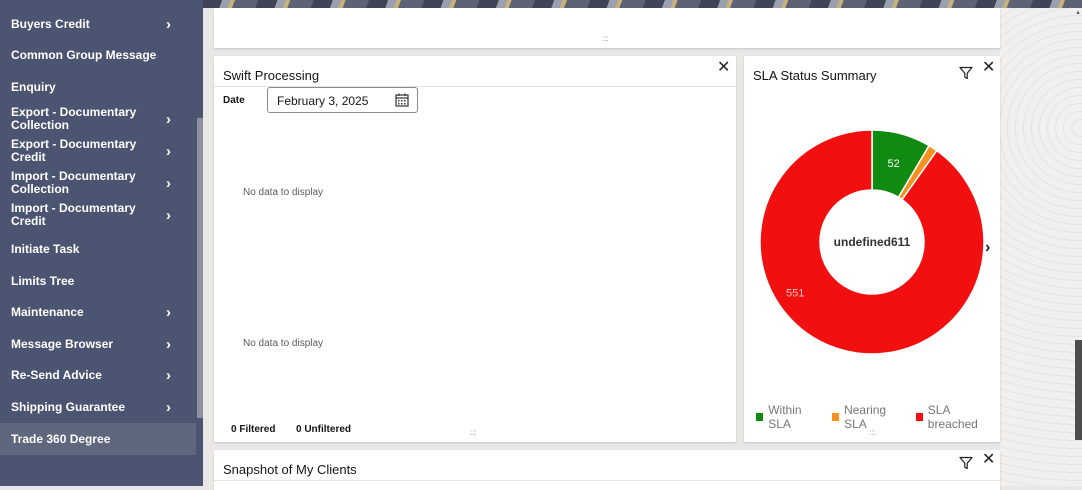 The height and width of the screenshot is (490, 1082). What do you see at coordinates (952, 417) in the screenshot?
I see `legend-label: SLA breached` at bounding box center [952, 417].